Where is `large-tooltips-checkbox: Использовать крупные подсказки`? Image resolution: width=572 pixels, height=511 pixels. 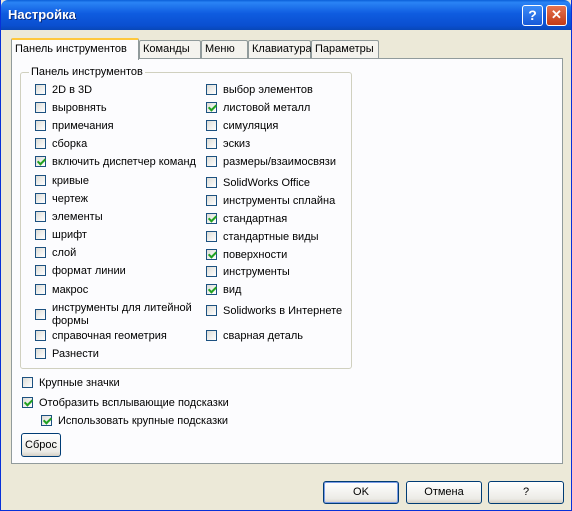
large-tooltips-checkbox: Использовать крупные подсказки is located at coordinates (134, 421).